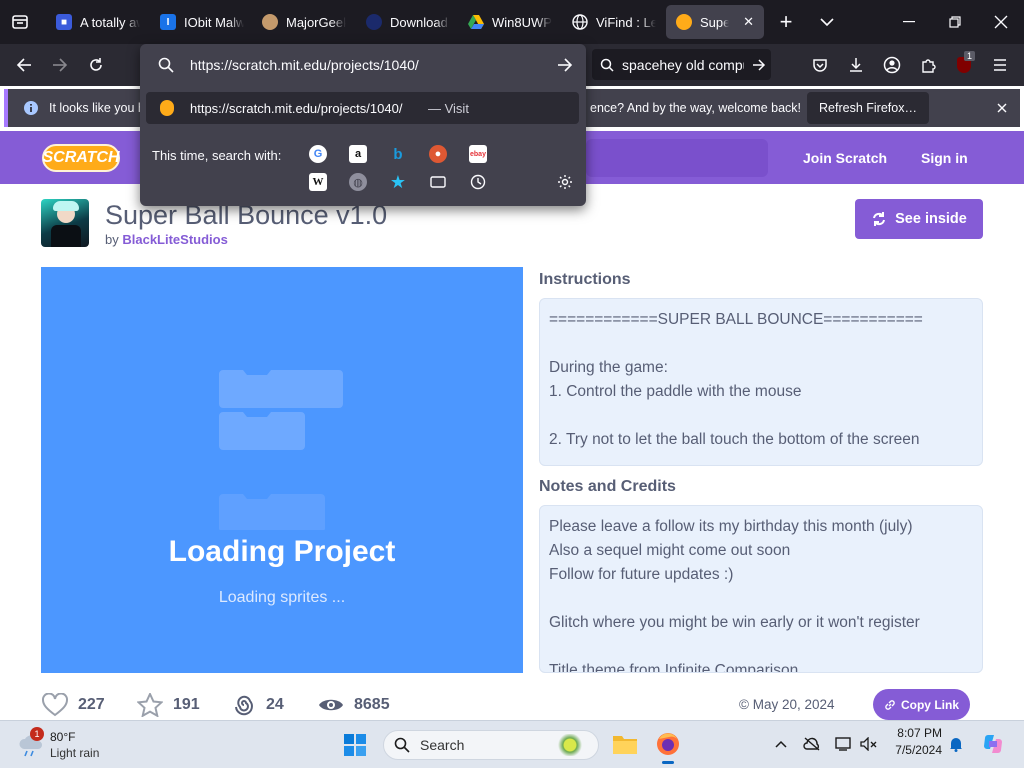 The image size is (1024, 768). I want to click on remix-stat: 24, so click(258, 705).